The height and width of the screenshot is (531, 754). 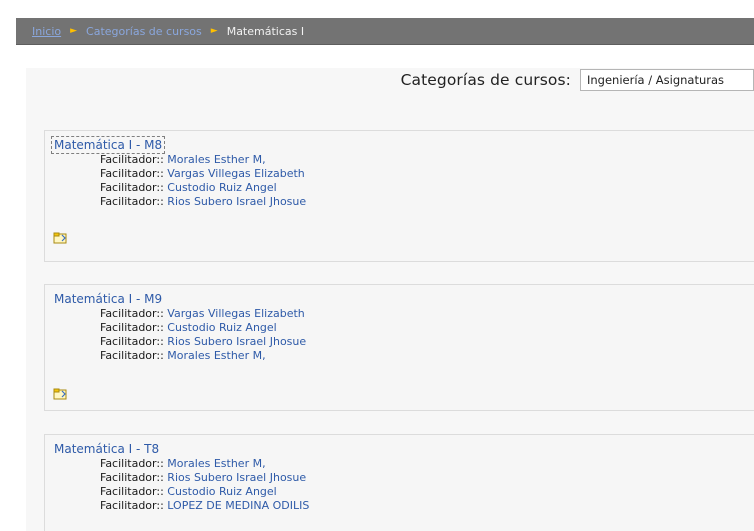 I want to click on course-title-link: Matemática I - M8, so click(x=108, y=145).